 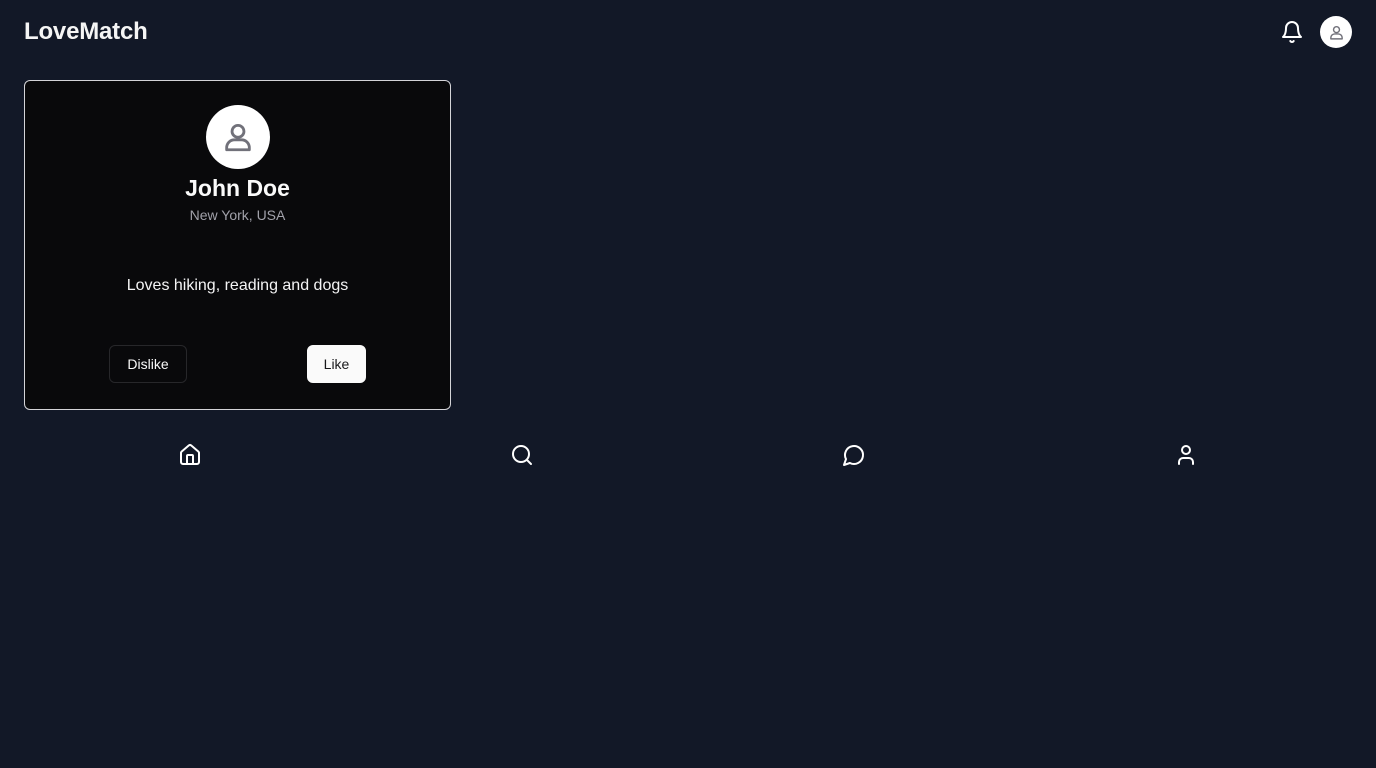 I want to click on nav-messages, so click(x=854, y=455).